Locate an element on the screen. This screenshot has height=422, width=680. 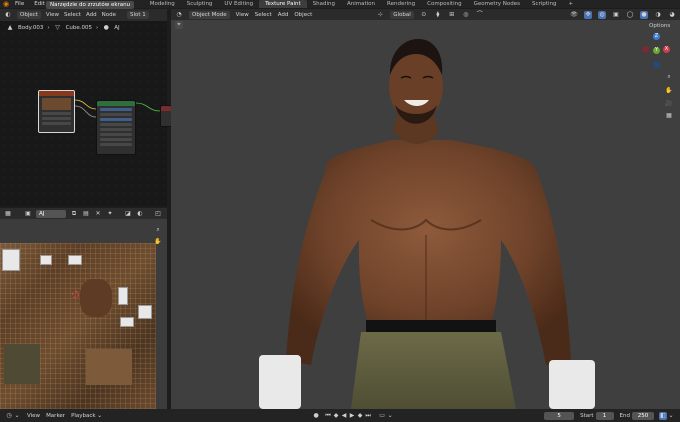
axis-z: Z is located at coordinates (656, 36).